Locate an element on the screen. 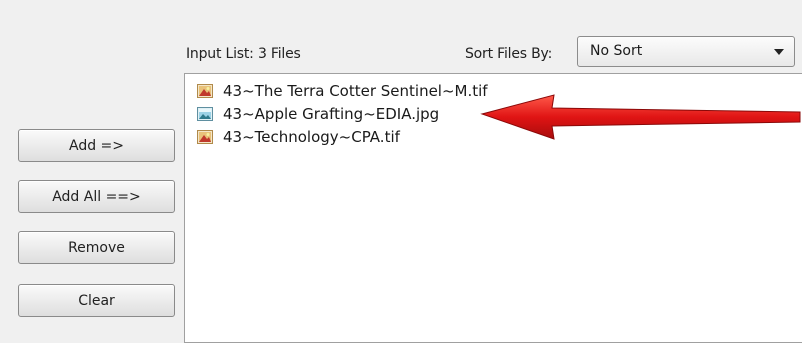 Image resolution: width=802 pixels, height=343 pixels. sort-files-label: Sort Files By: is located at coordinates (509, 54).